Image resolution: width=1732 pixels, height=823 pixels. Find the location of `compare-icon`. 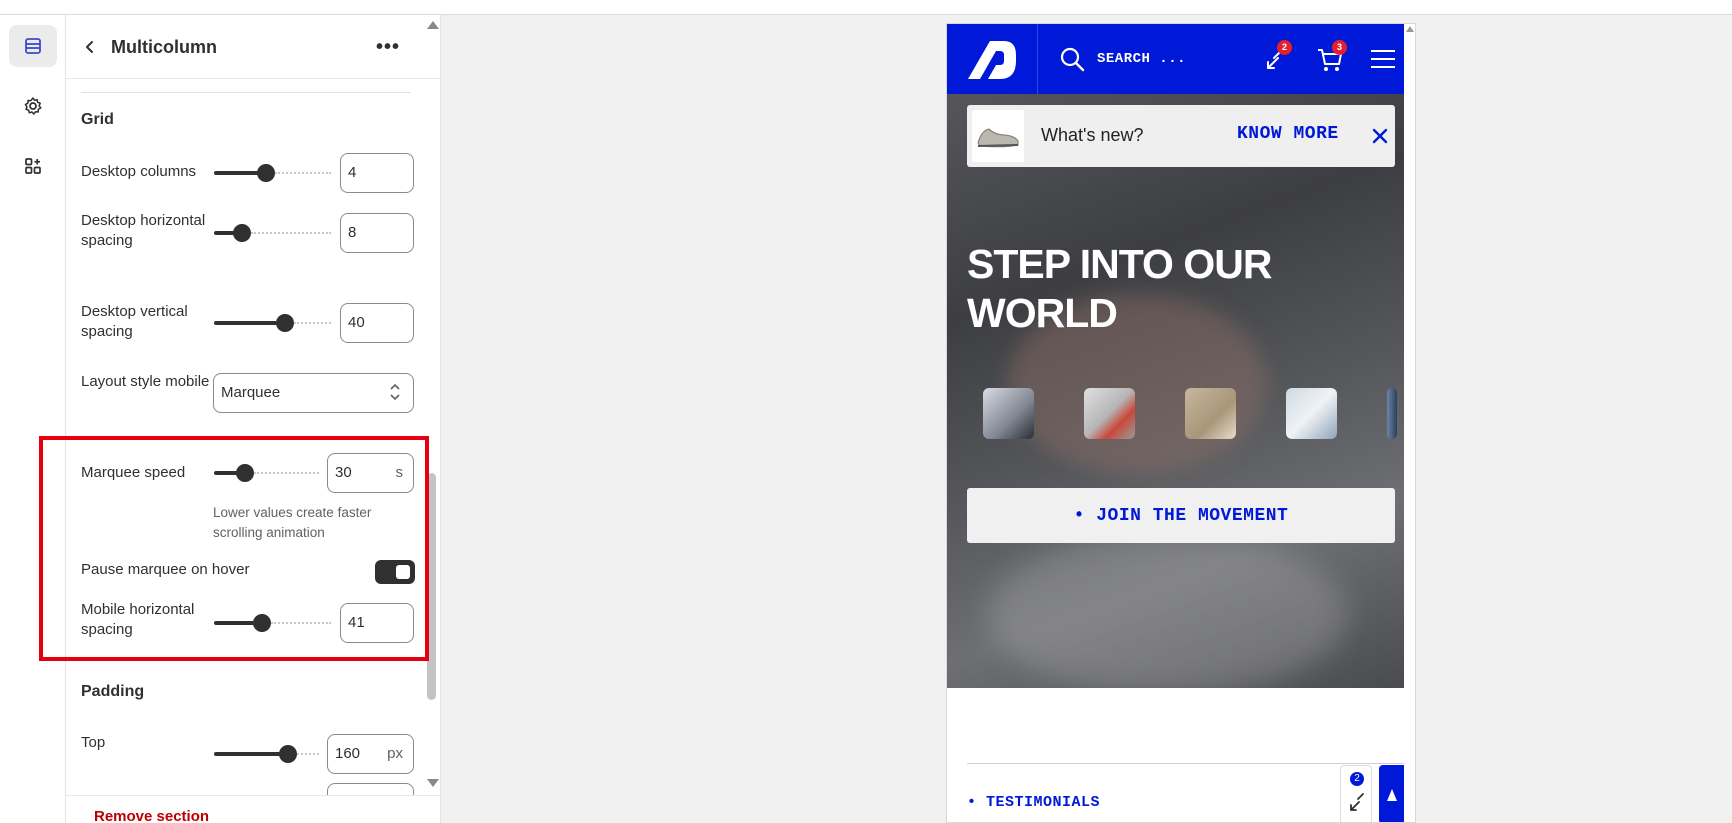

compare-icon is located at coordinates (1357, 802).